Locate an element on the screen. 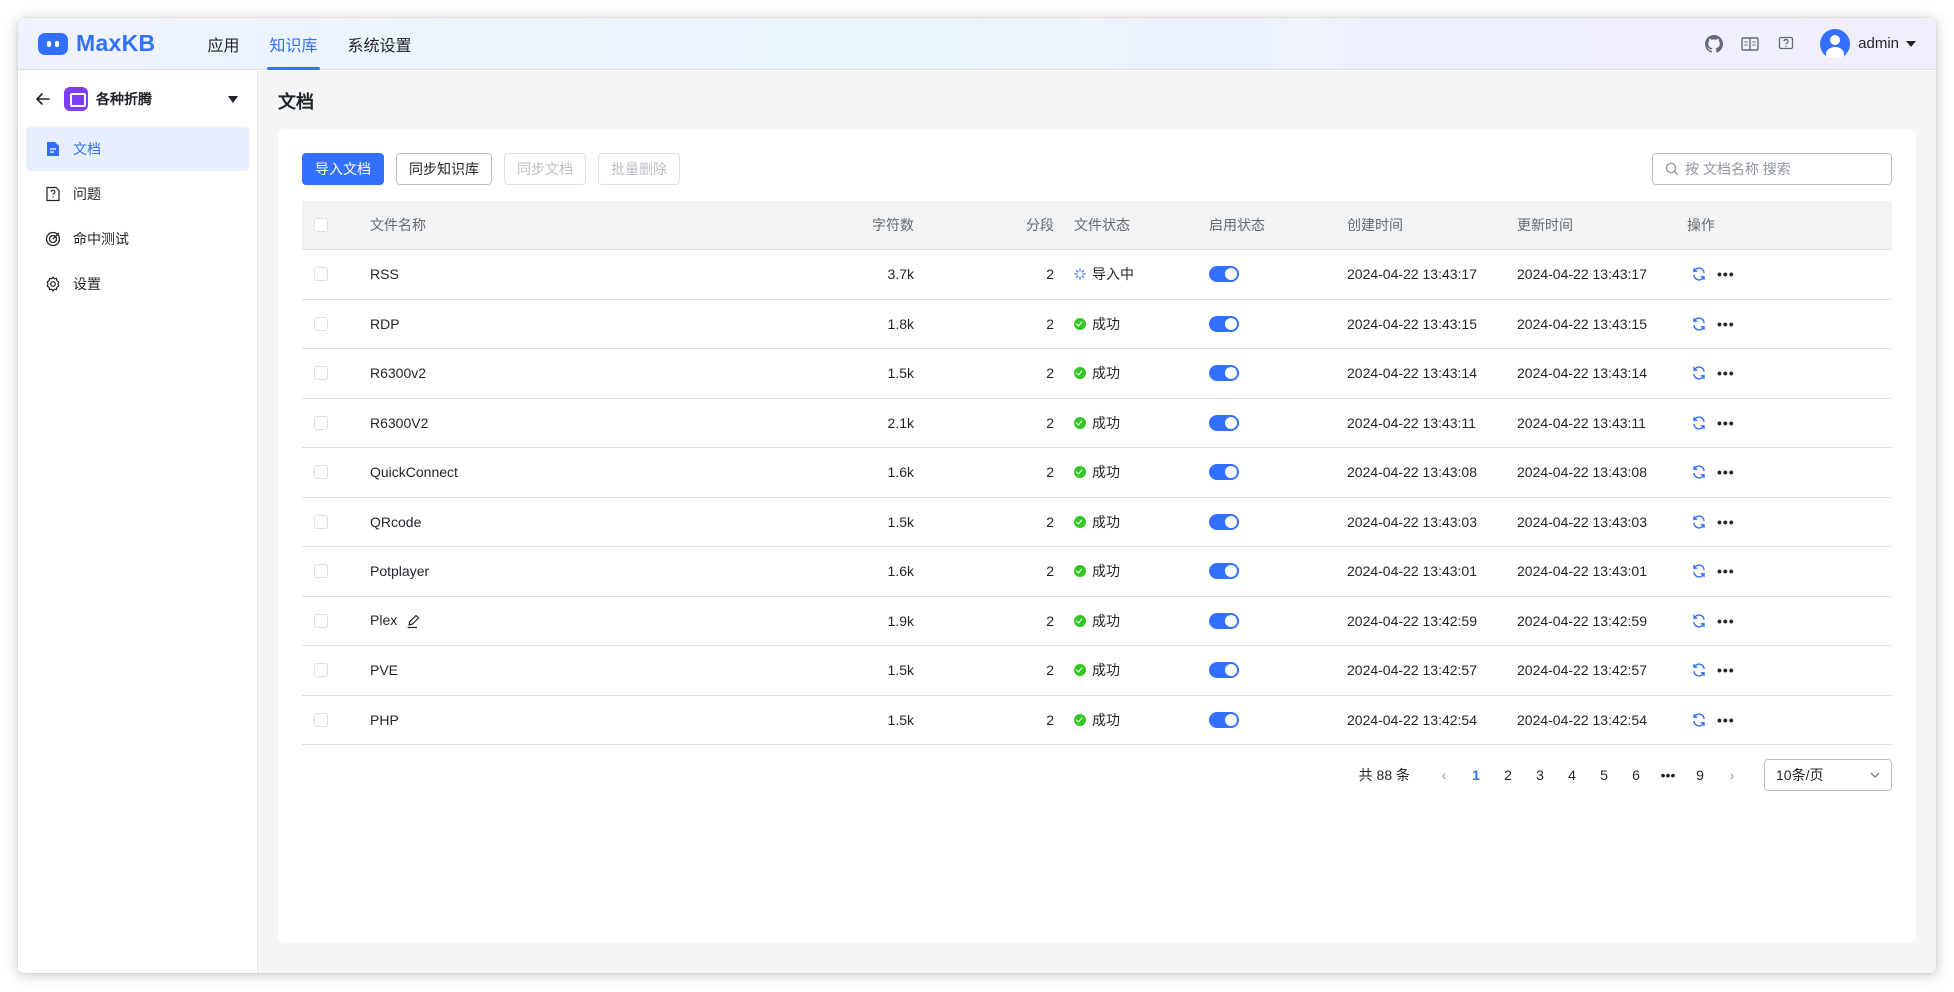 This screenshot has height=992, width=1954. back-arrow-icon is located at coordinates (43, 99).